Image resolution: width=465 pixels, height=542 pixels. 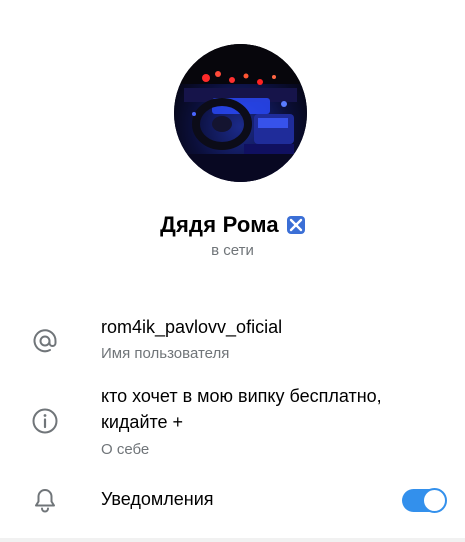 I want to click on toggle-knob, so click(x=434, y=500).